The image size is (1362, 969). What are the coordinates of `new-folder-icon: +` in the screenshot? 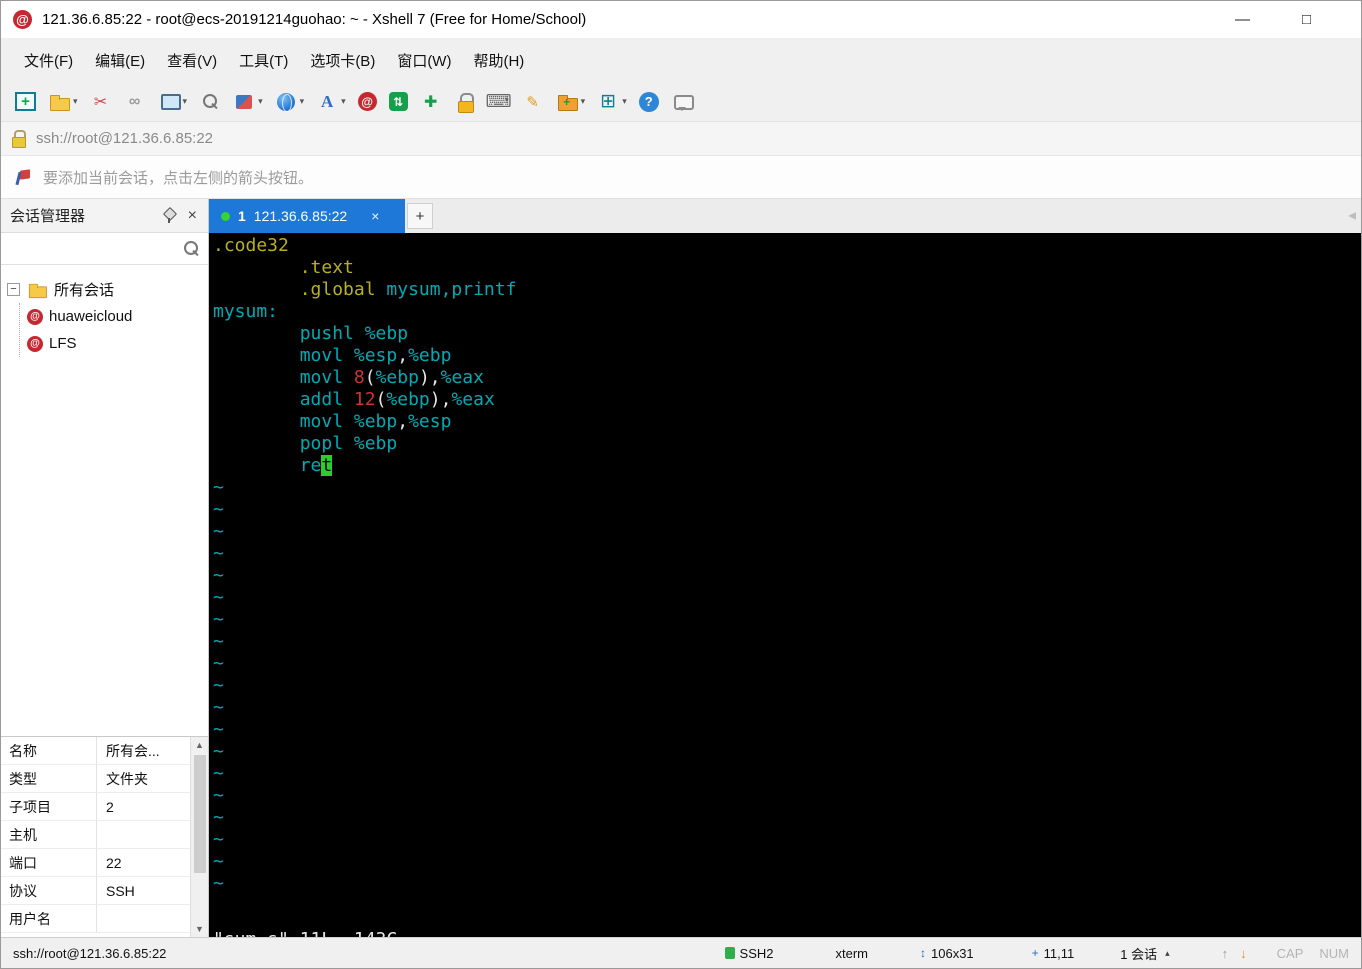 It's located at (567, 102).